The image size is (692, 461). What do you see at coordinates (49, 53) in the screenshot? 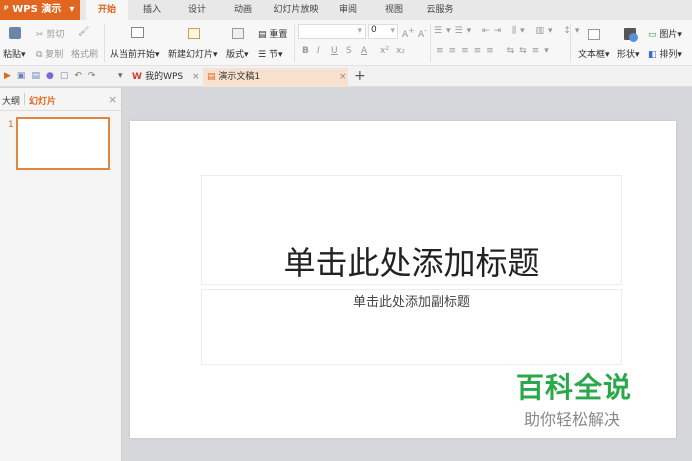
I see `copy-button: ⧉ 复制` at bounding box center [49, 53].